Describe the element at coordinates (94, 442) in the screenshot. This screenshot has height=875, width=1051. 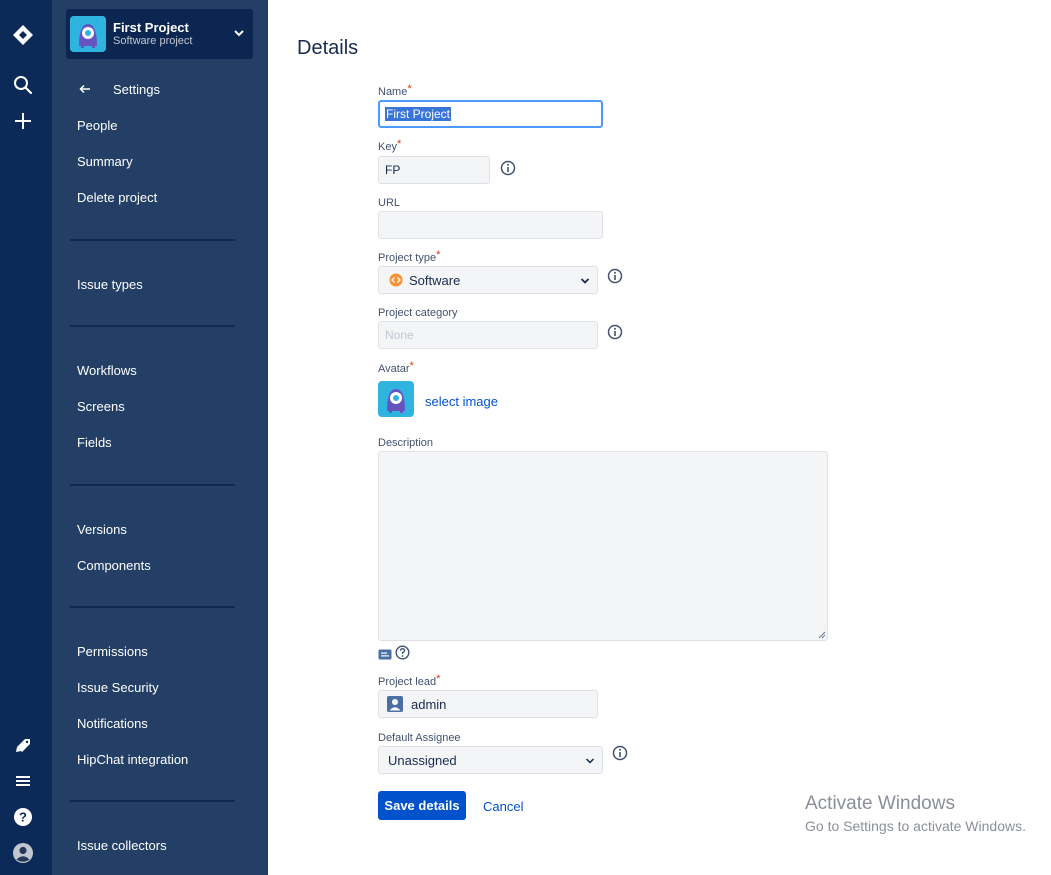
I see `sidebar-item-fields: Fields` at that location.